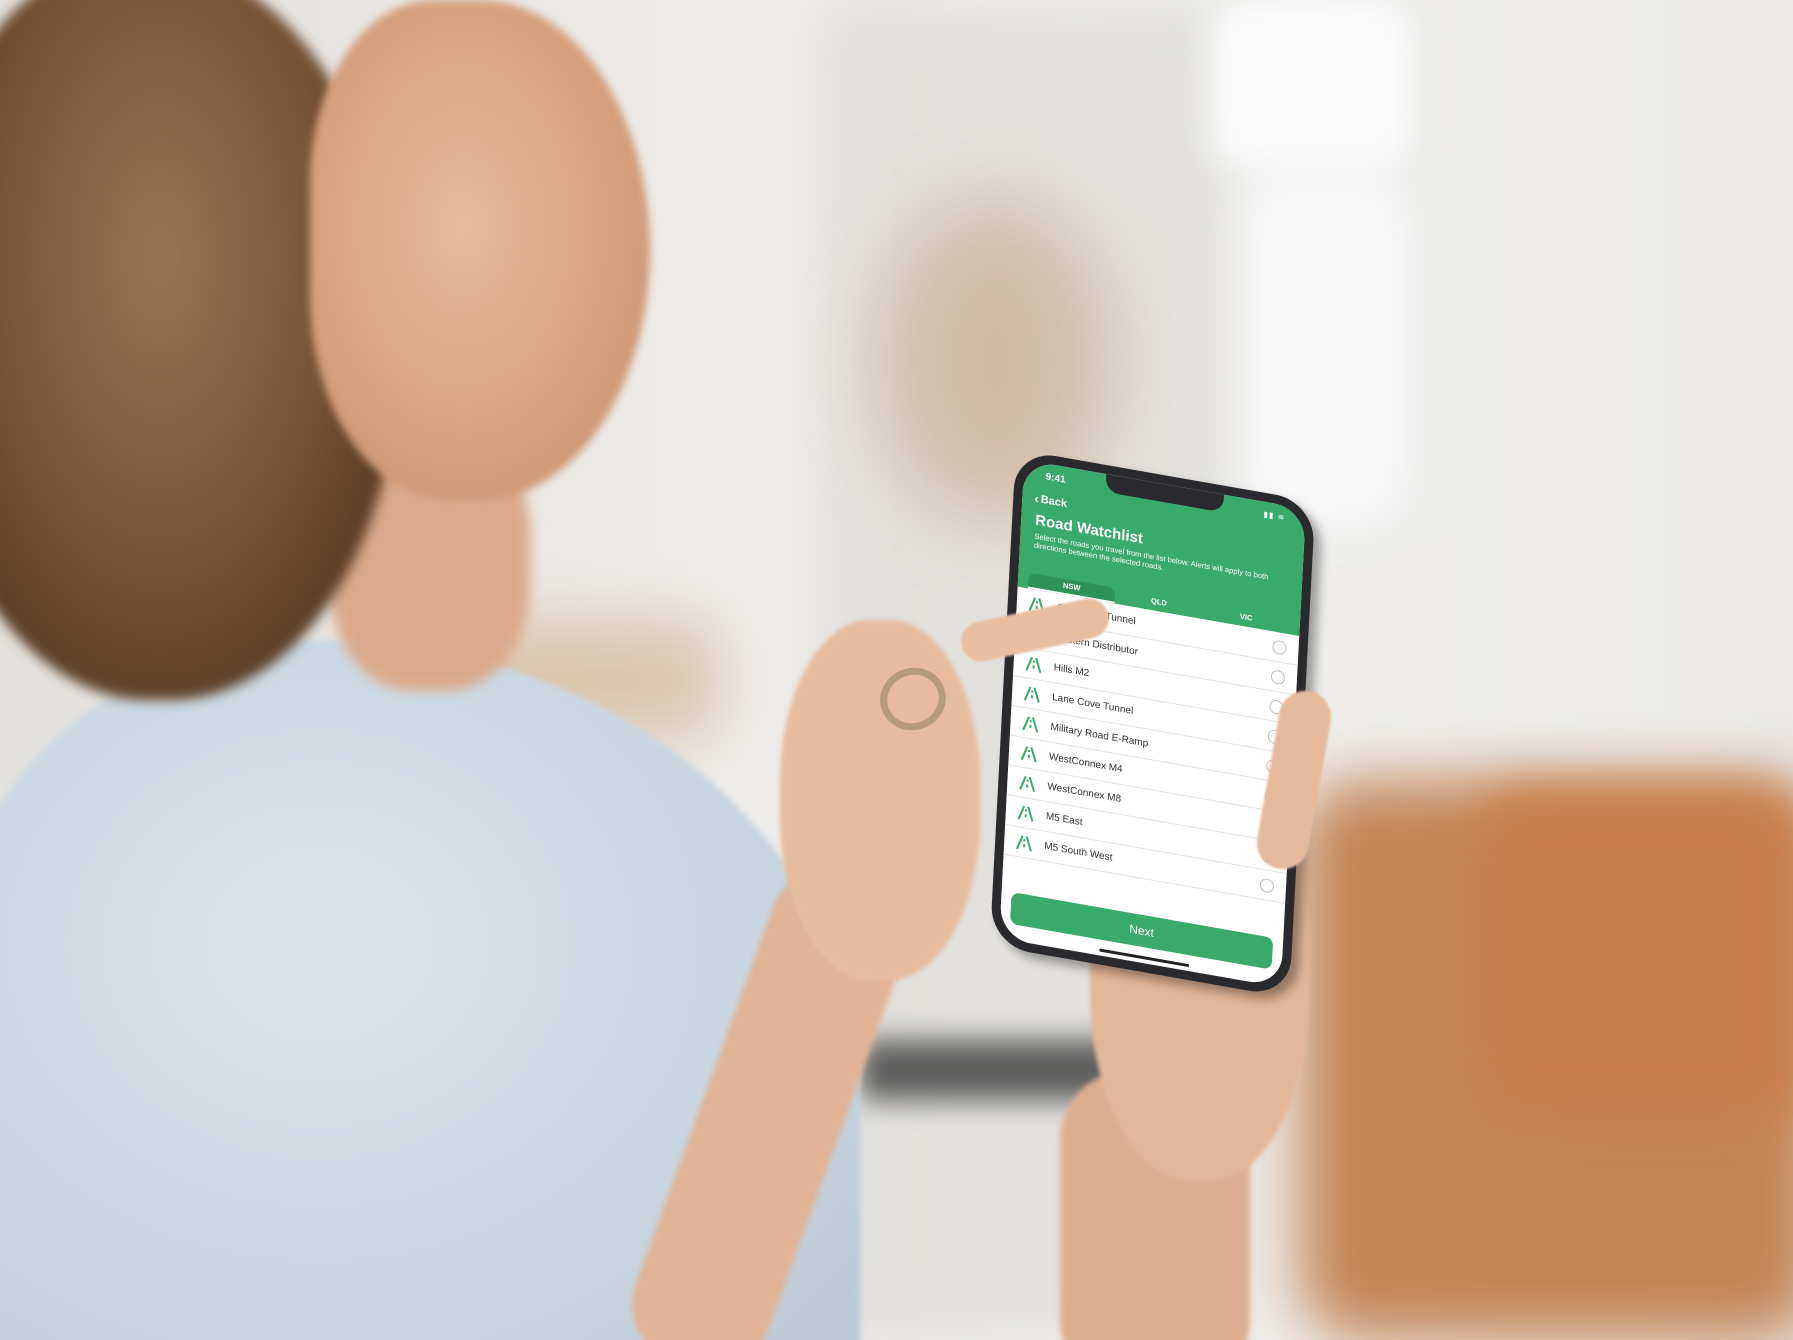  I want to click on status-time: 9:41, so click(1055, 478).